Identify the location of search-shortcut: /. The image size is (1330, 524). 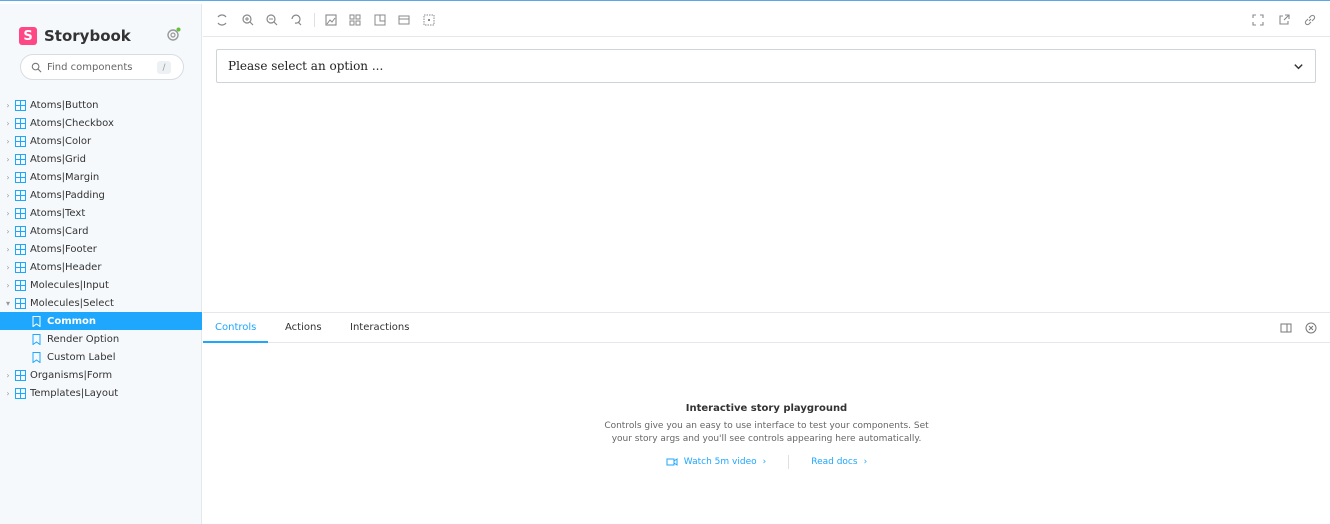
(164, 67).